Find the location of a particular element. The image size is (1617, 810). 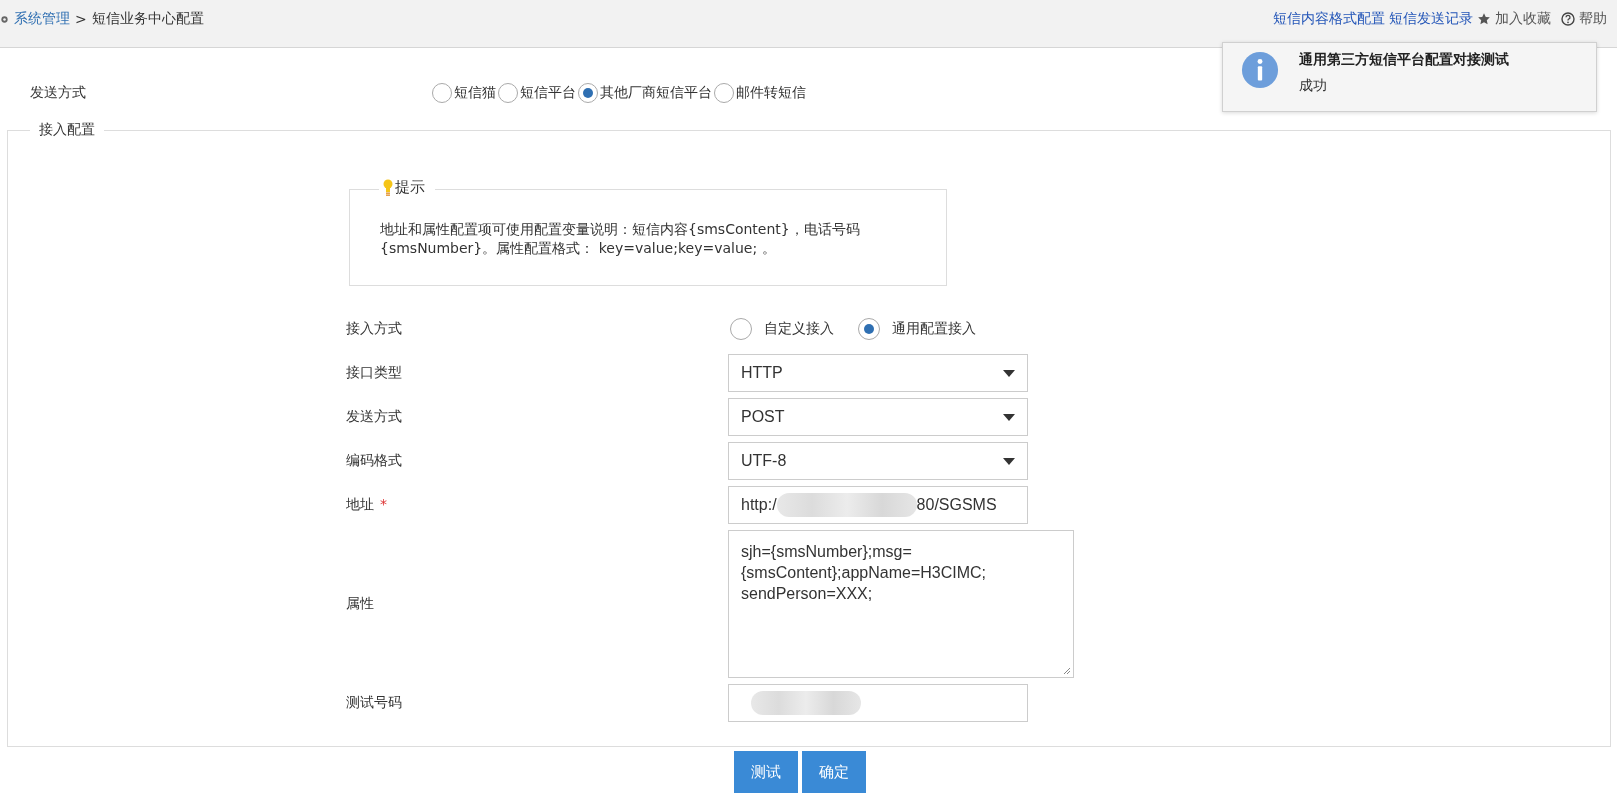

info-icon is located at coordinates (1260, 70).